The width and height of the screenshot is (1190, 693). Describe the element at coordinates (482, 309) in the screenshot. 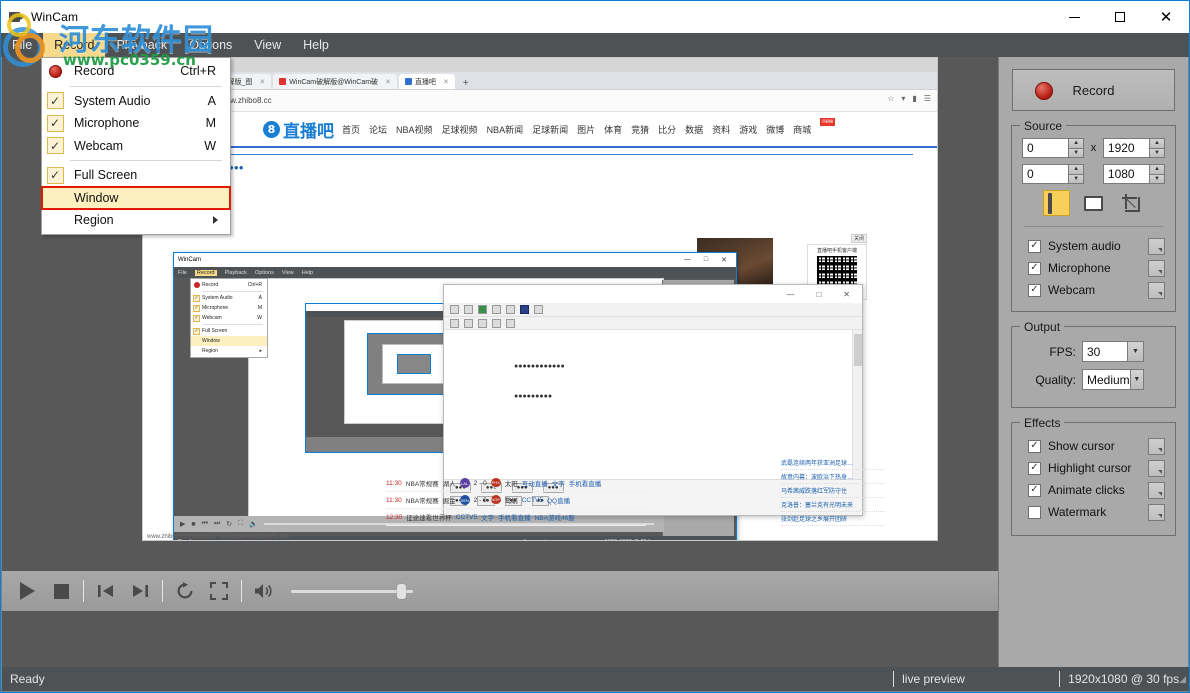

I see `insert-icon` at that location.